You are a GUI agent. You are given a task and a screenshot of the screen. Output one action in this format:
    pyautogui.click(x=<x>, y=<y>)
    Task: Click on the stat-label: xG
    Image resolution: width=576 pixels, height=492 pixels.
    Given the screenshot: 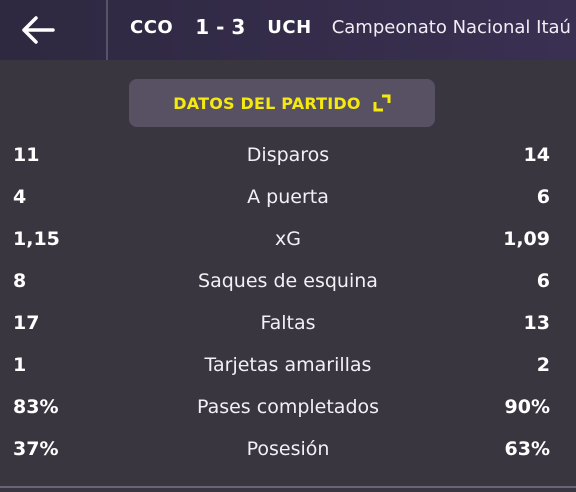 What is the action you would take?
    pyautogui.click(x=288, y=239)
    